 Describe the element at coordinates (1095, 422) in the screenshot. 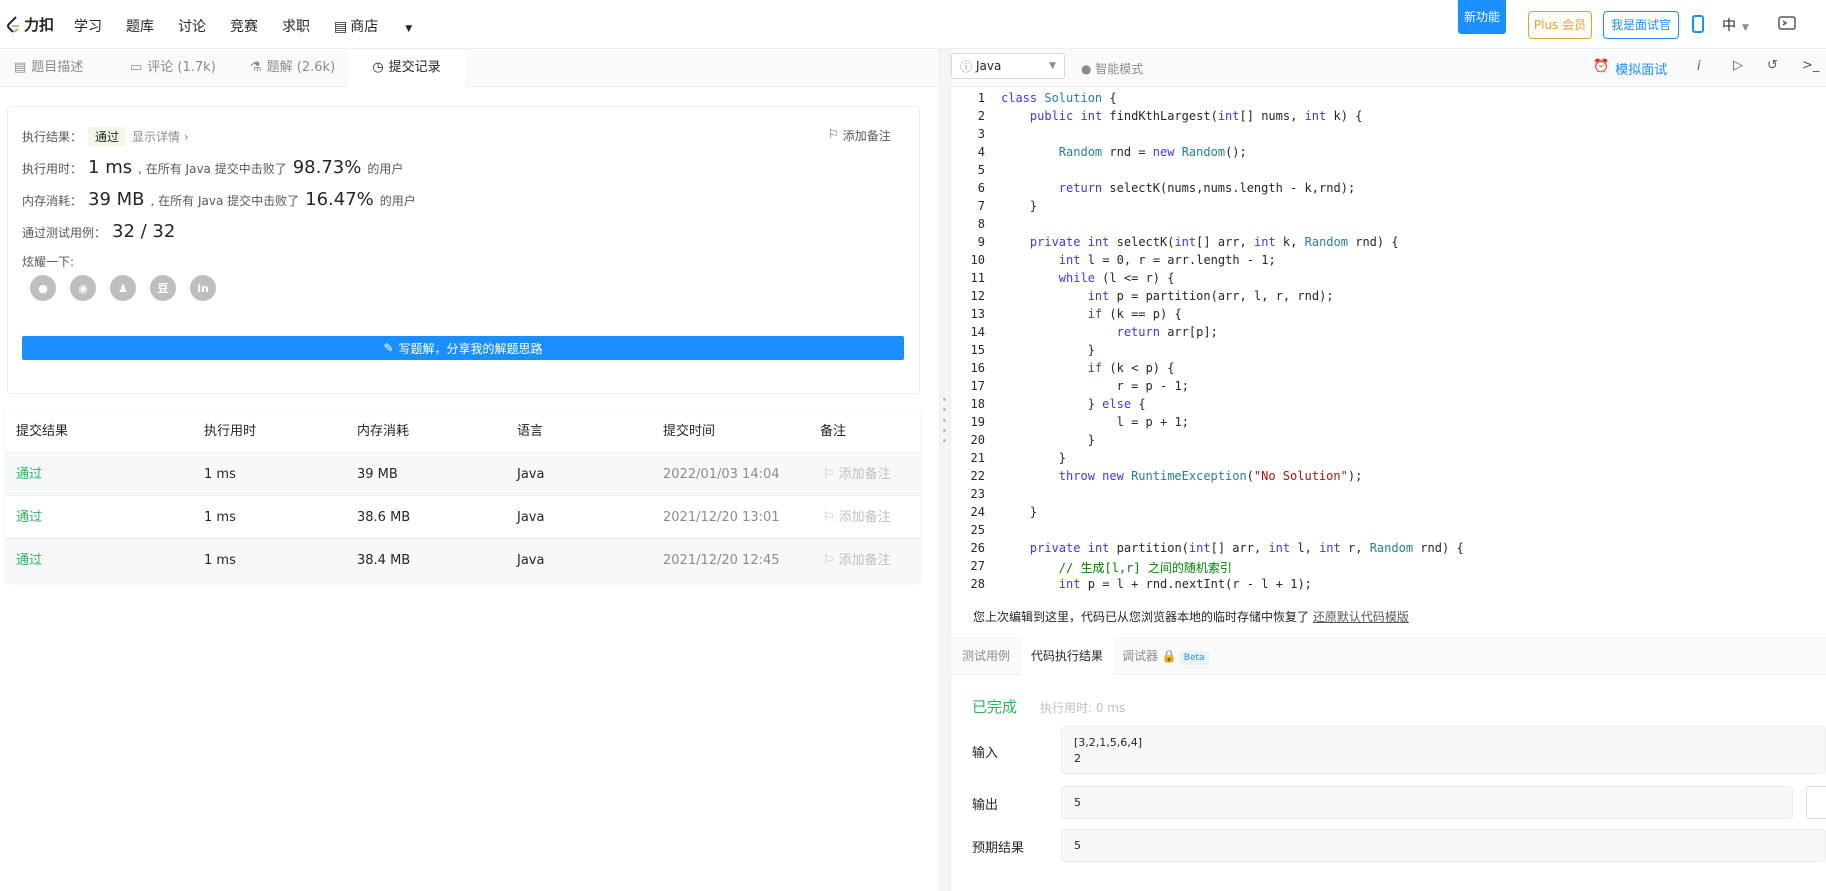

I see `code-line: l = p + 1;` at that location.